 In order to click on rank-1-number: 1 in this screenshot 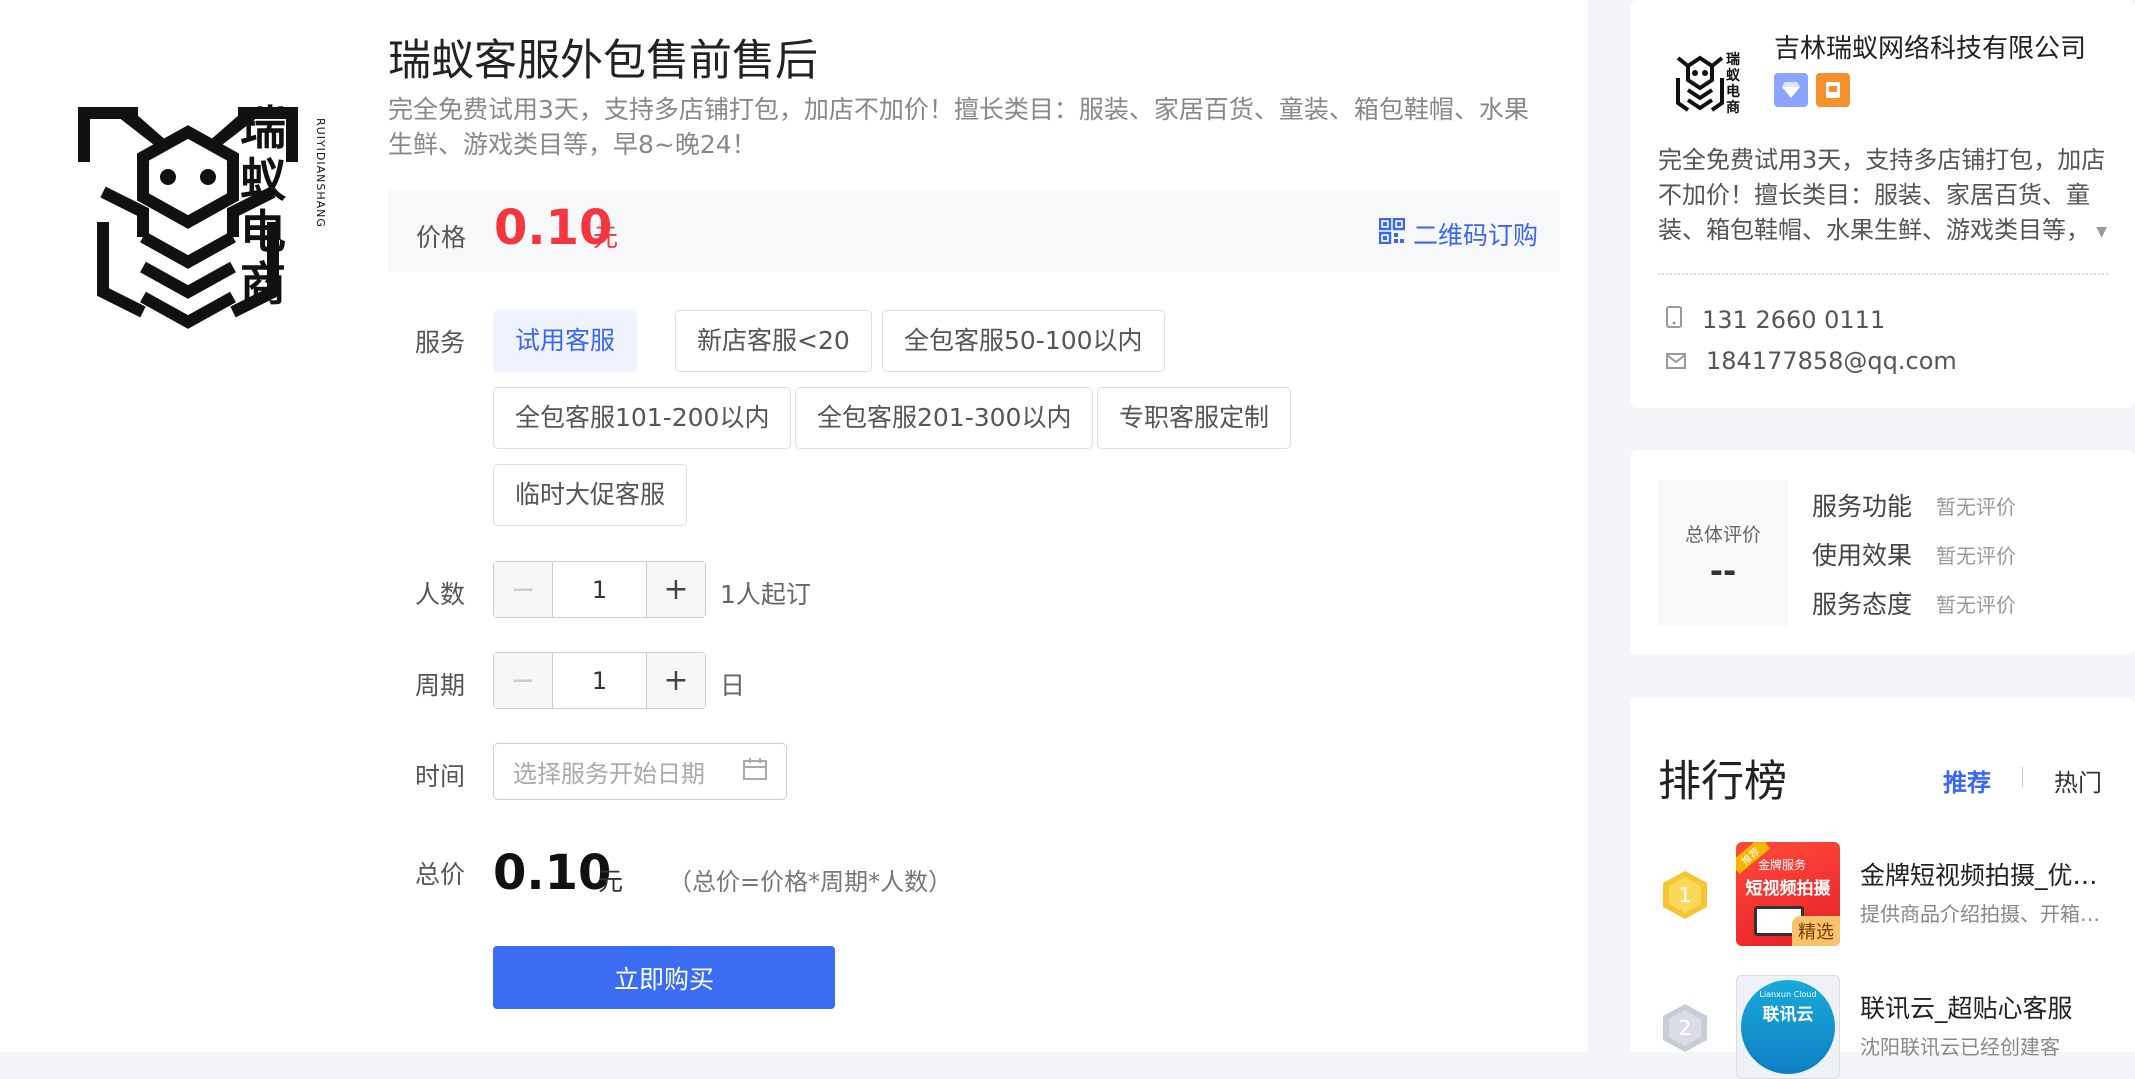, I will do `click(1685, 895)`.